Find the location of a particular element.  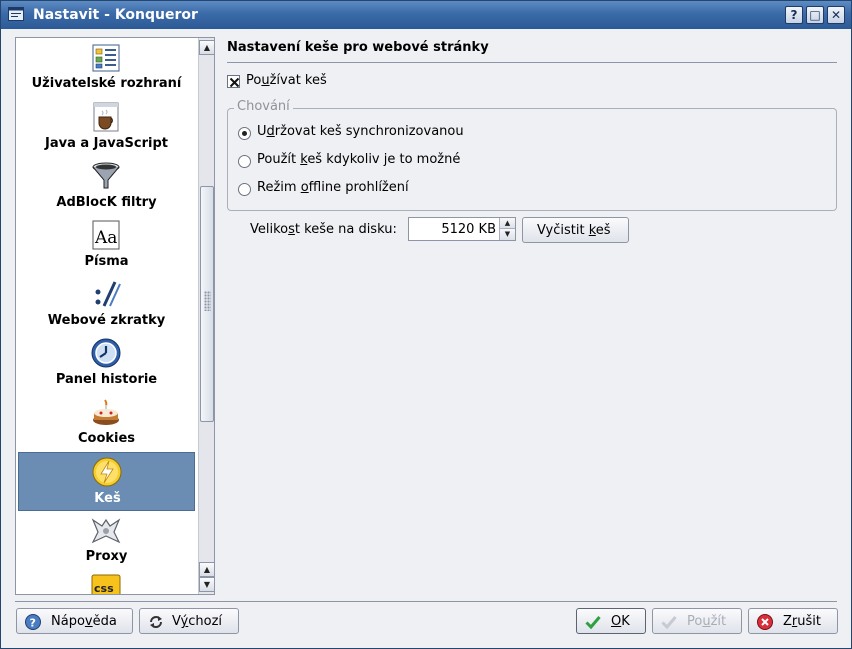

sidebar-item-proxy: Proxy is located at coordinates (106, 540).